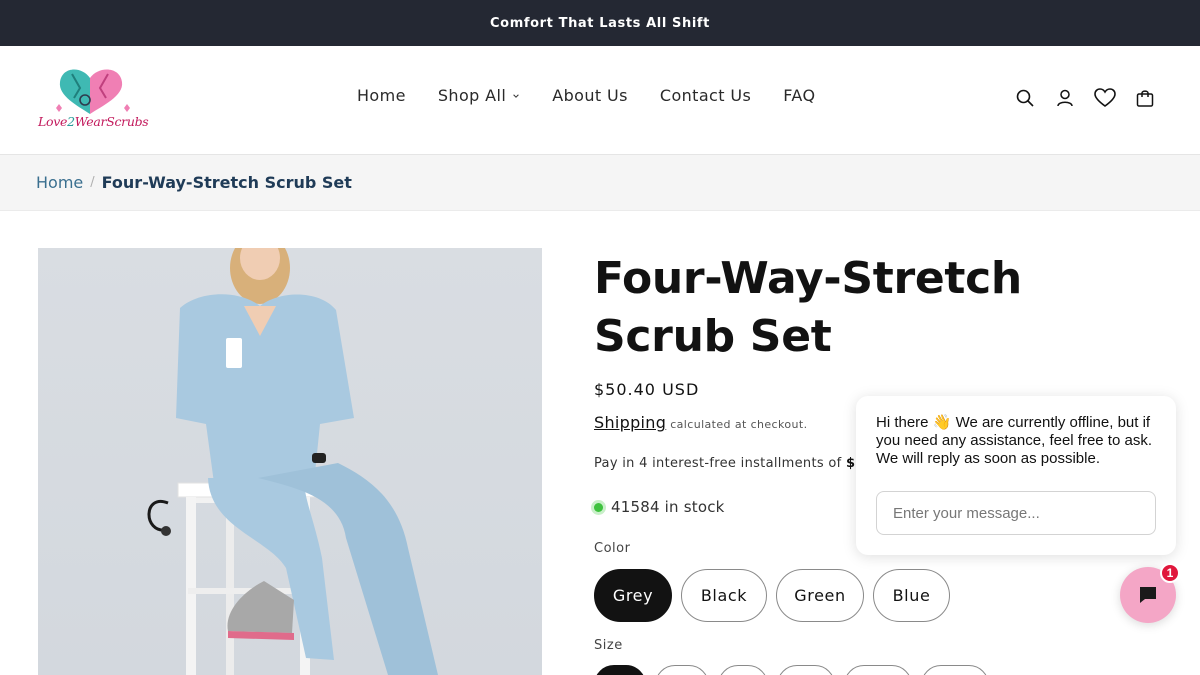 The width and height of the screenshot is (1200, 675). I want to click on breadcrumb-home-link: Home, so click(59, 182).